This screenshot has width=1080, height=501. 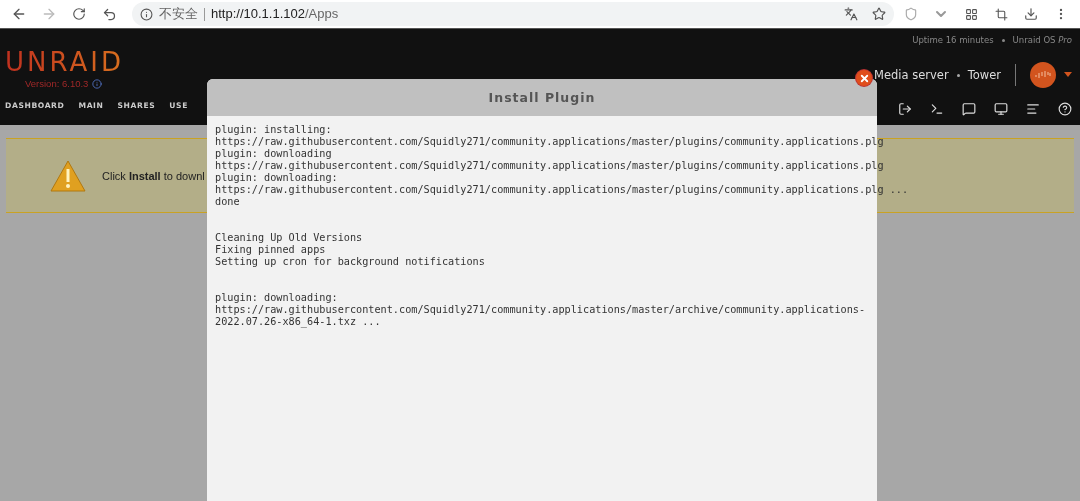 I want to click on log-line: done, so click(x=227, y=202).